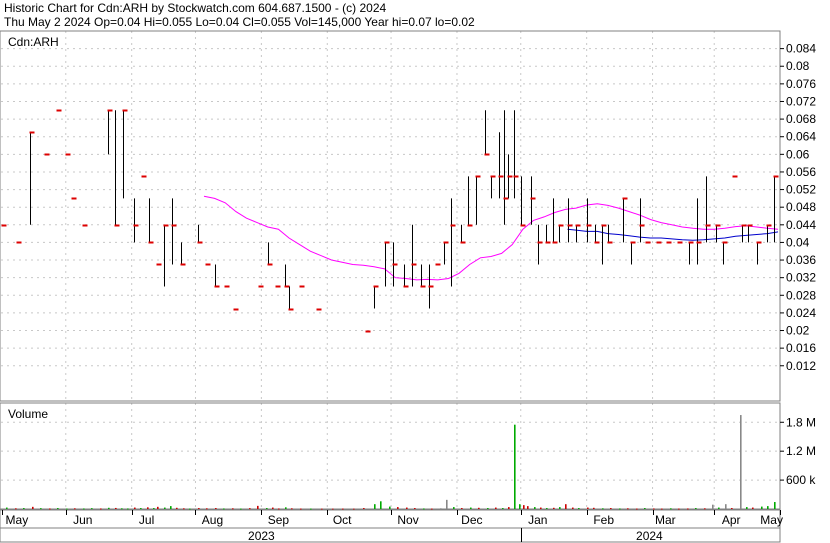  I want to click on volume-axis: 1.8 M 1.2 M 600 k, so click(798, 451).